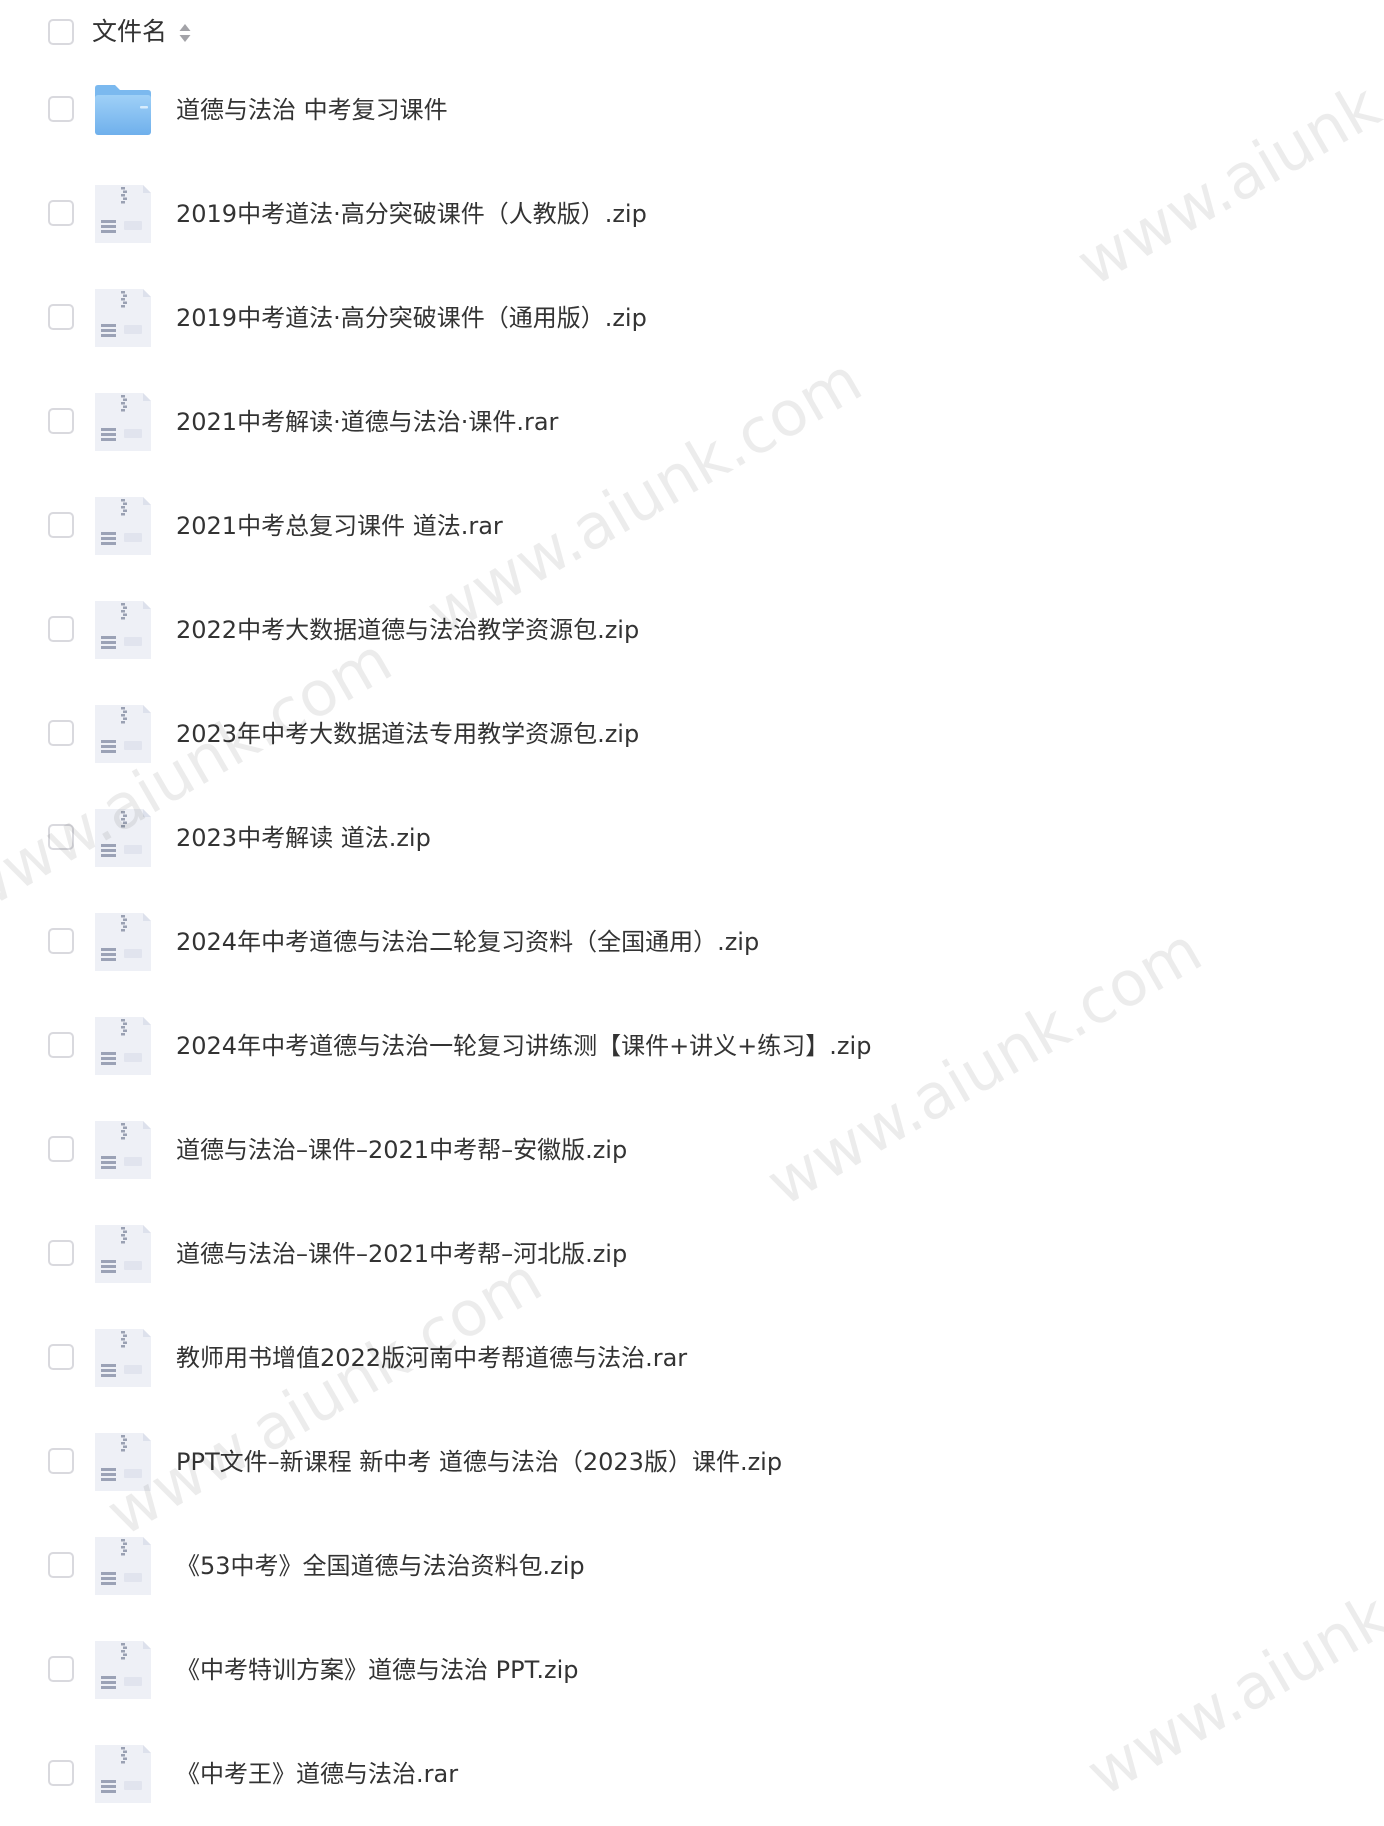 This screenshot has width=1384, height=1826. I want to click on file-row: 道德与法治 中考复习课件, so click(692, 110).